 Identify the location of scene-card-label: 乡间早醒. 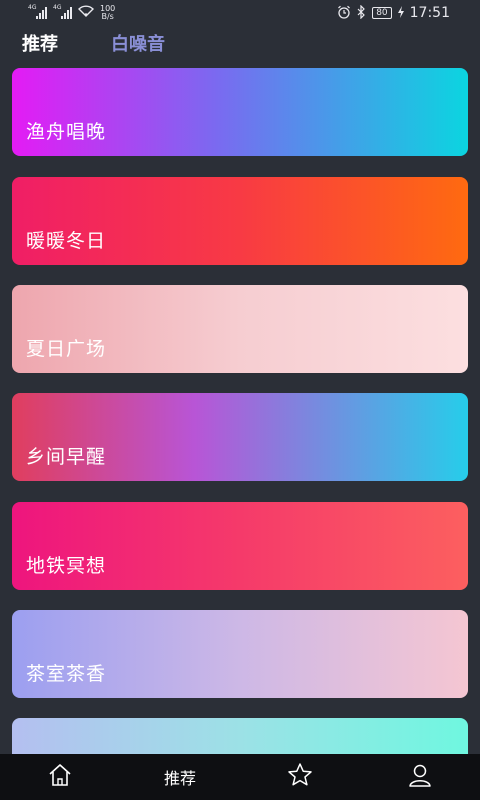
(66, 457).